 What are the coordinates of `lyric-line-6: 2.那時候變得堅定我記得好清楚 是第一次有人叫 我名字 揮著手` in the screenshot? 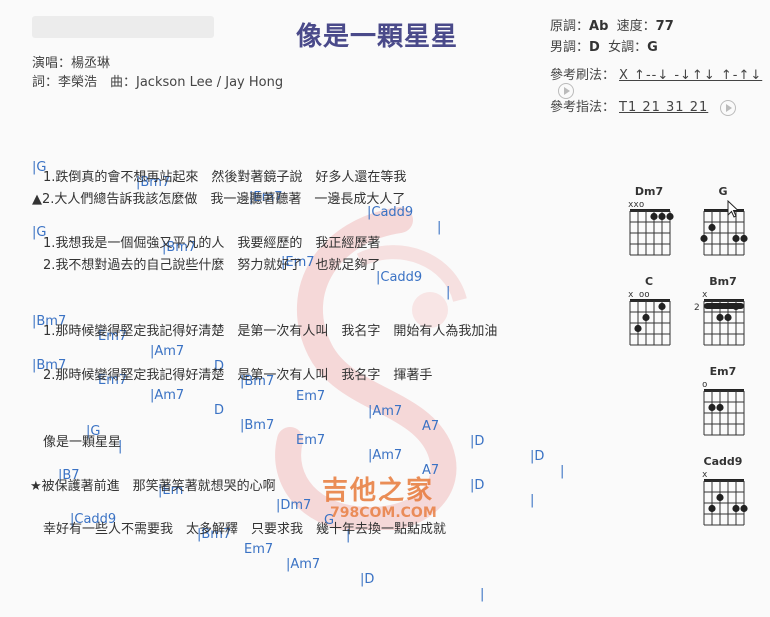 It's located at (238, 375).